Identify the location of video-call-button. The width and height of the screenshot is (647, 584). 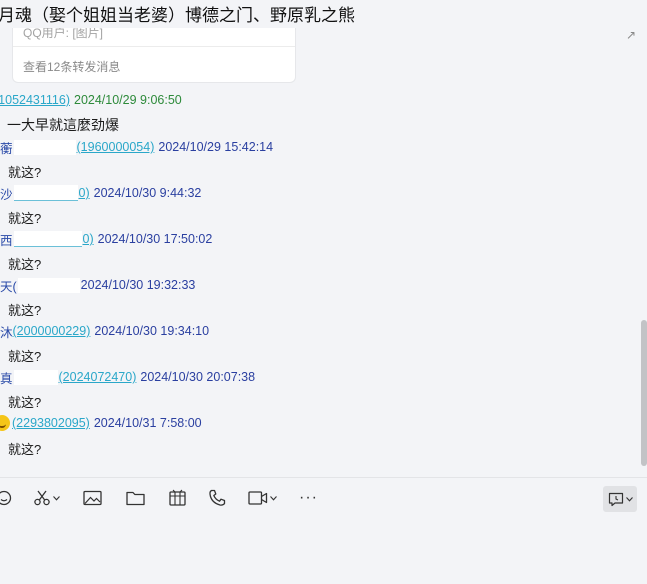
(262, 498).